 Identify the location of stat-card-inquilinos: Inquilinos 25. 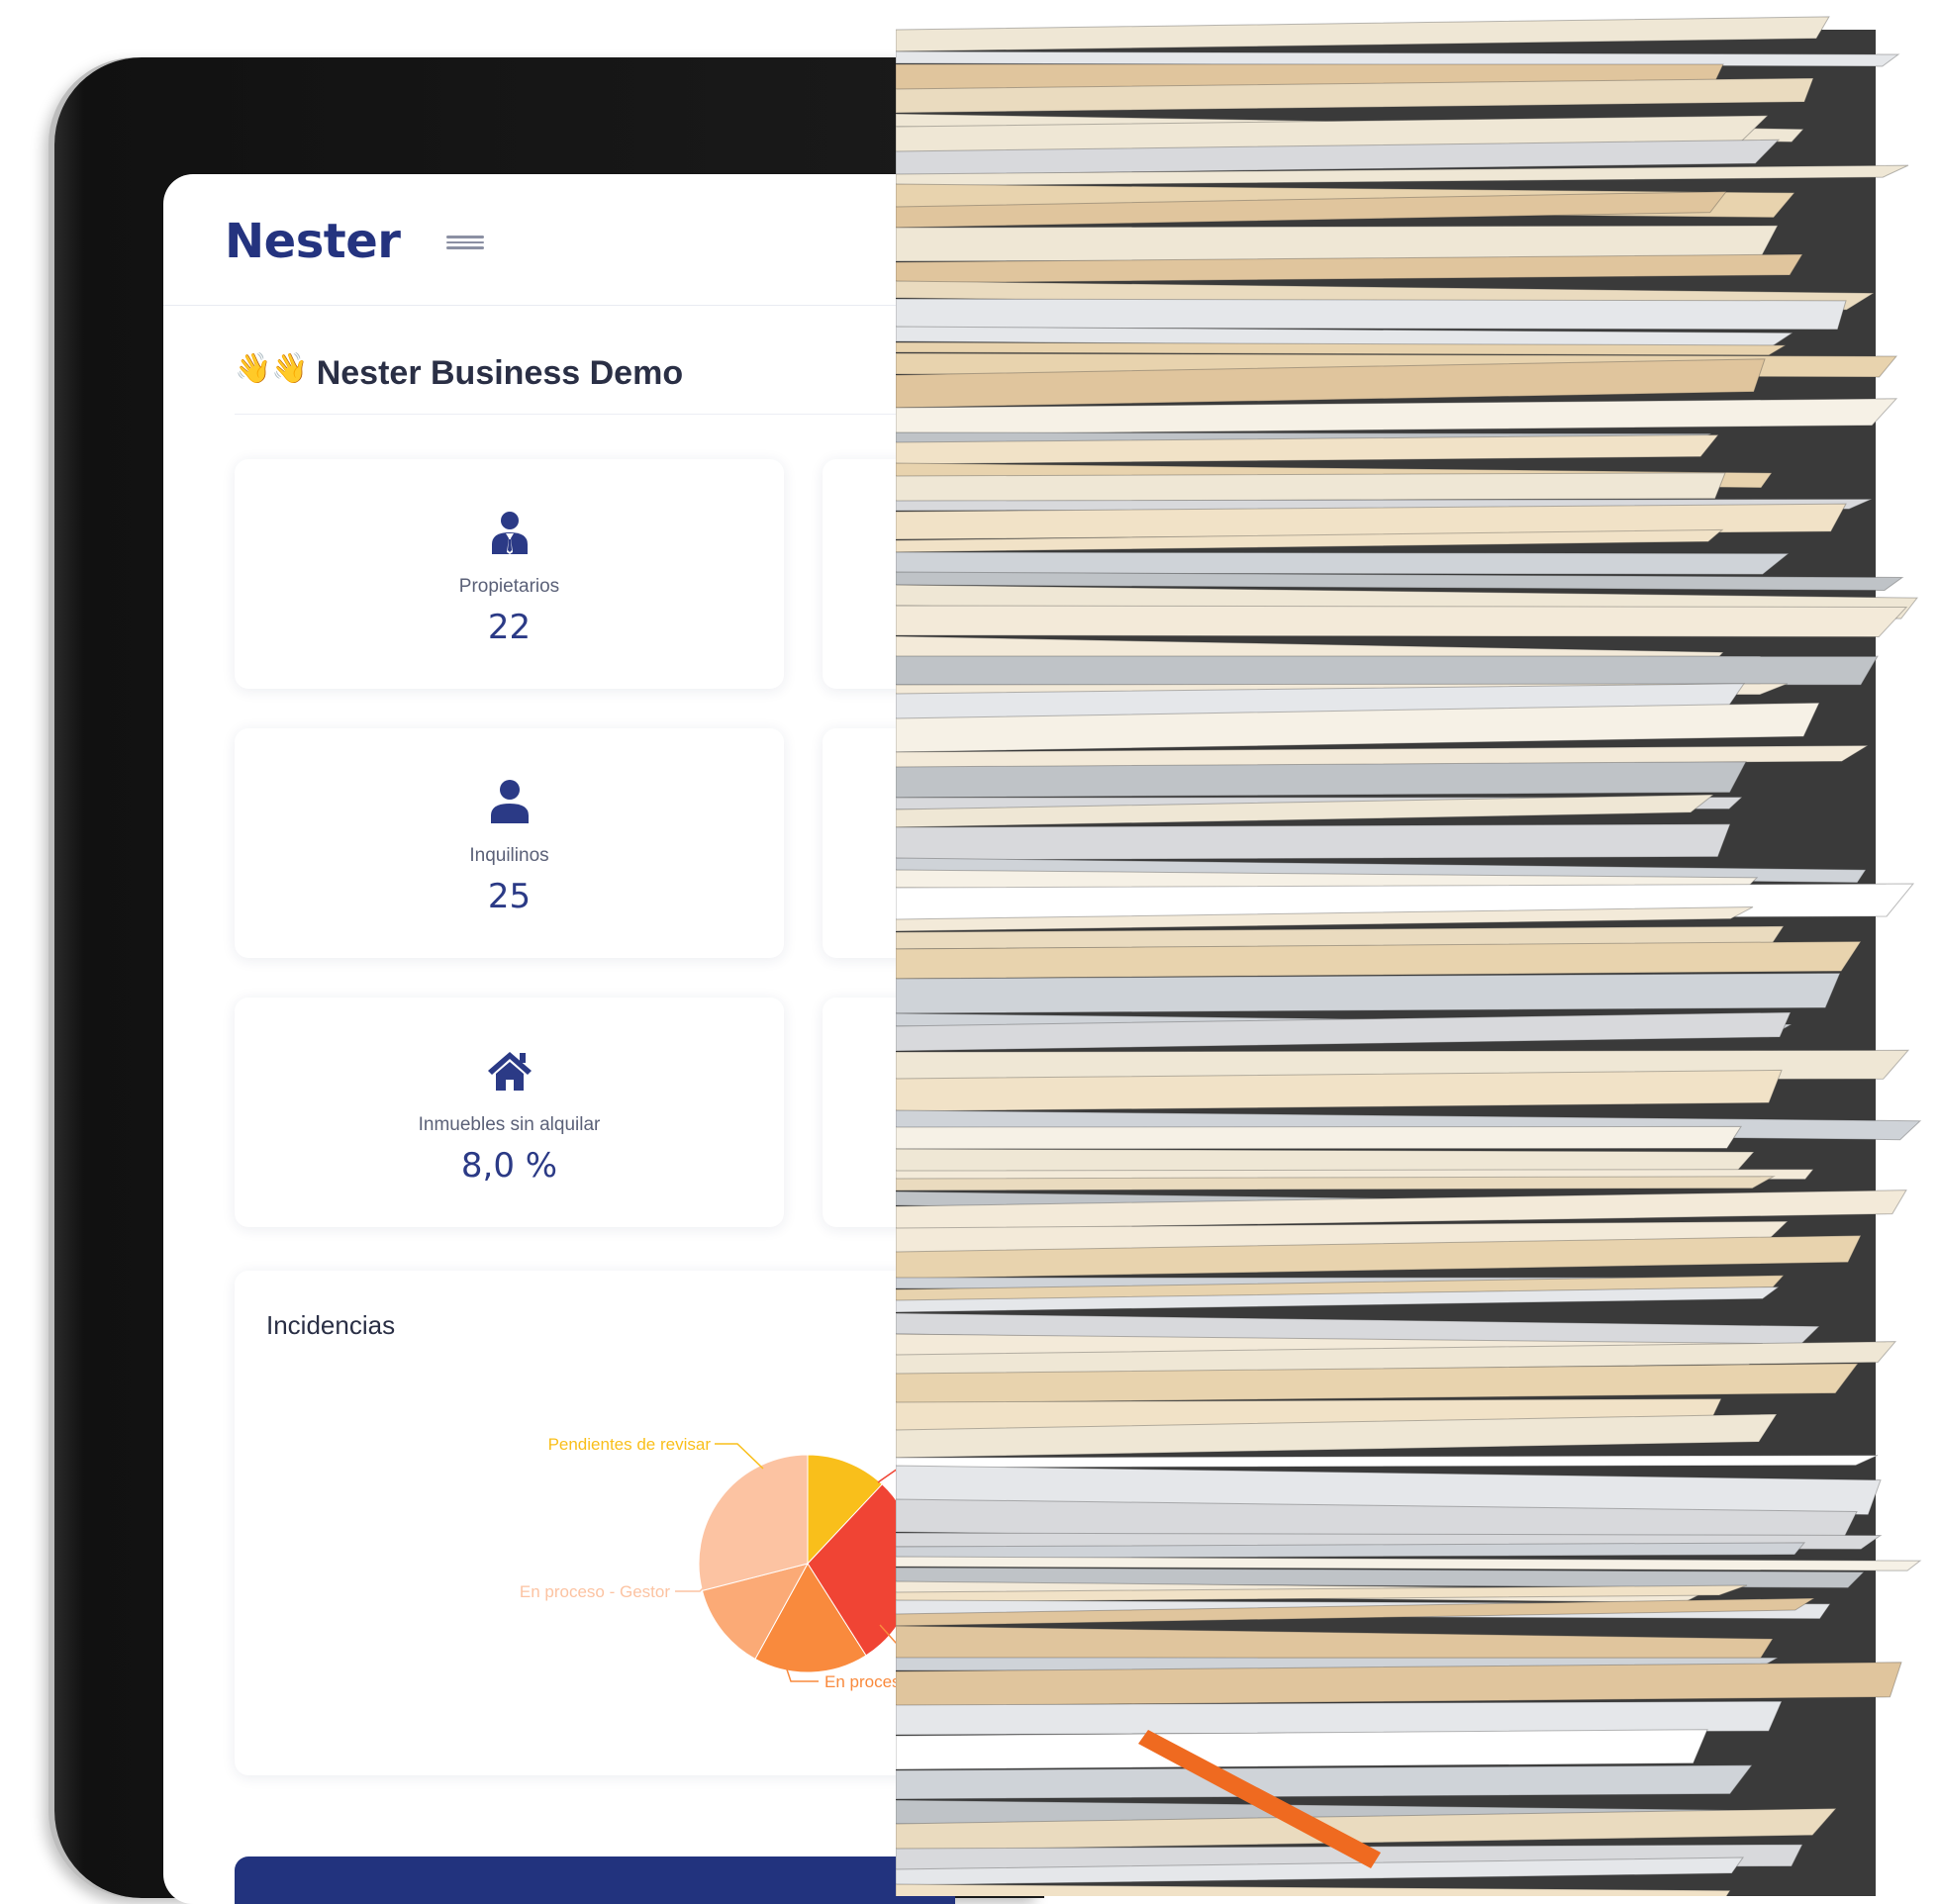
(509, 843).